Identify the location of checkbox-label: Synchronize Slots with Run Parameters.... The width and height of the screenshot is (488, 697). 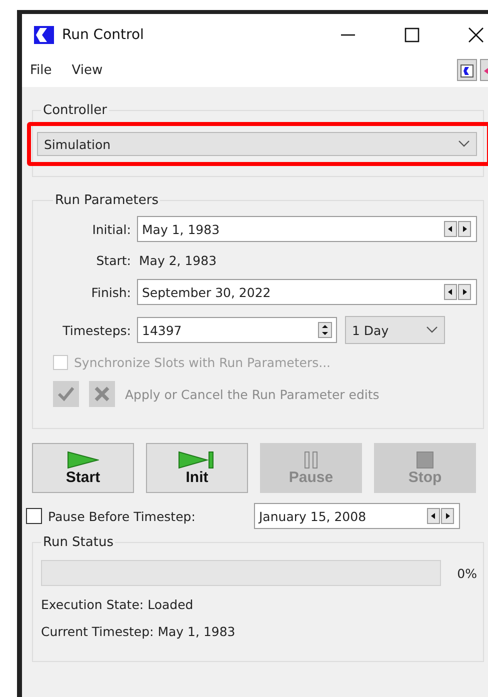
(202, 362).